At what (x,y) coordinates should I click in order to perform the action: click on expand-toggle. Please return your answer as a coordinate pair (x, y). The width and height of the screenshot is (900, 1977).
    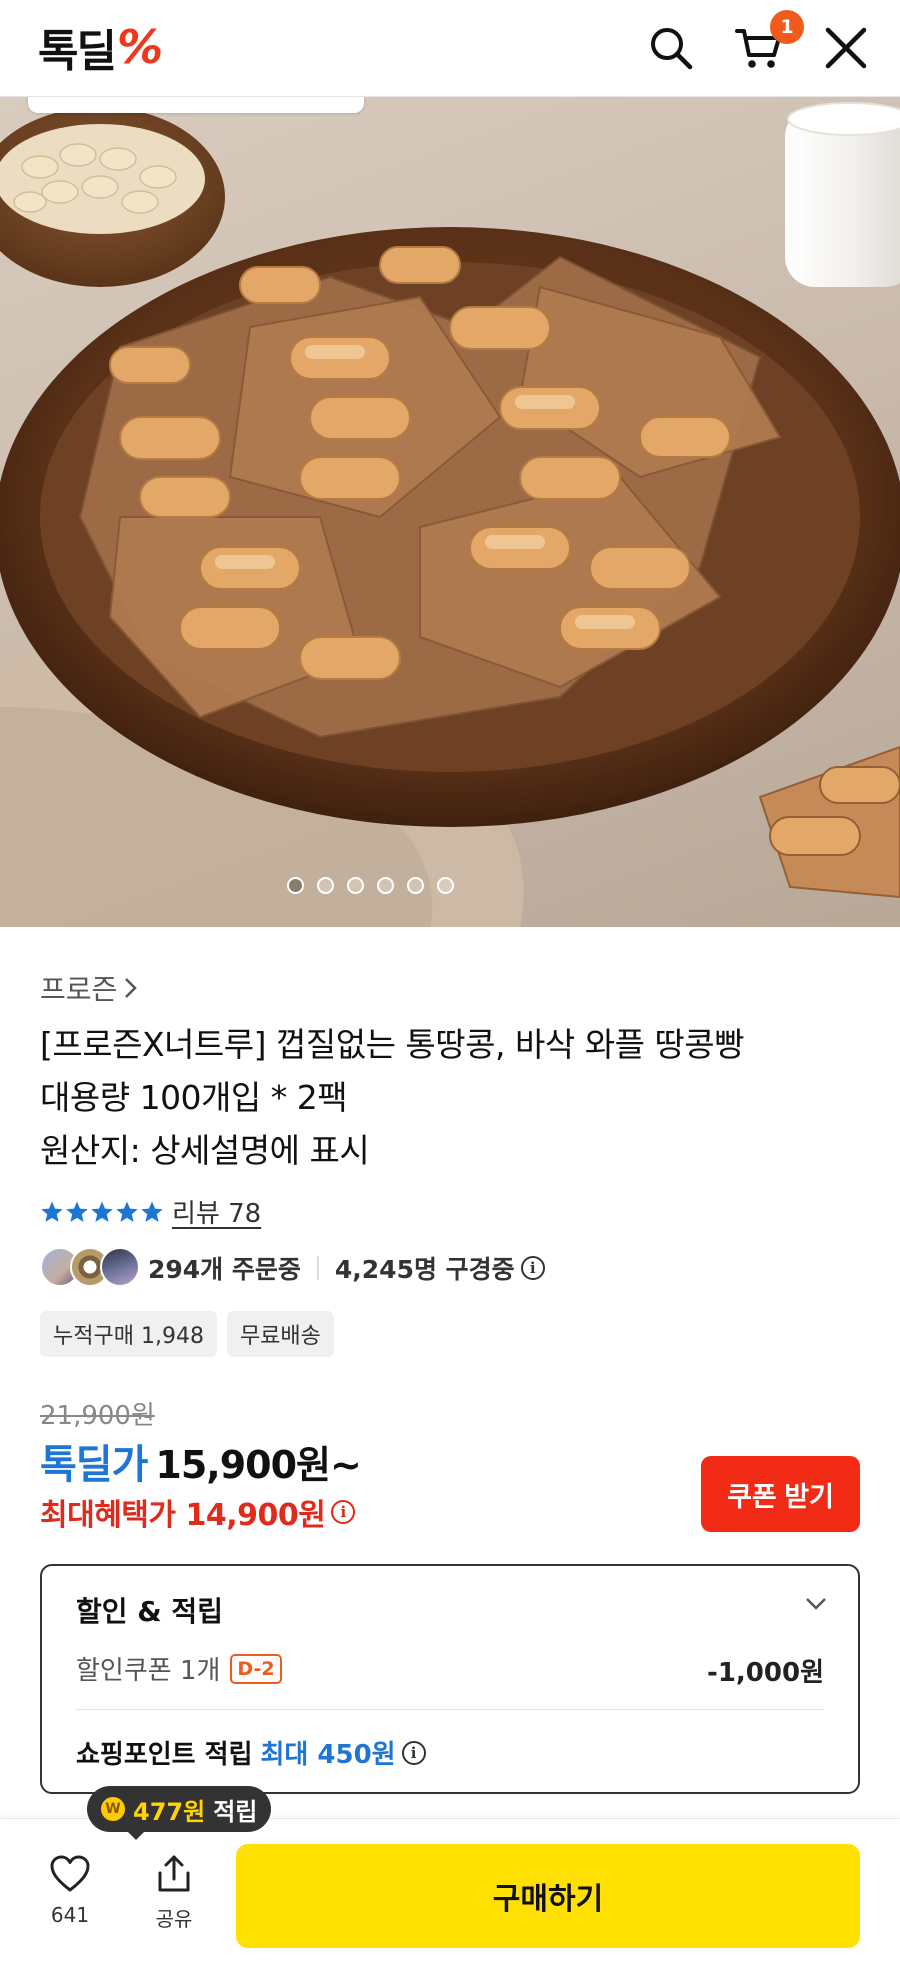
    Looking at the image, I should click on (816, 1606).